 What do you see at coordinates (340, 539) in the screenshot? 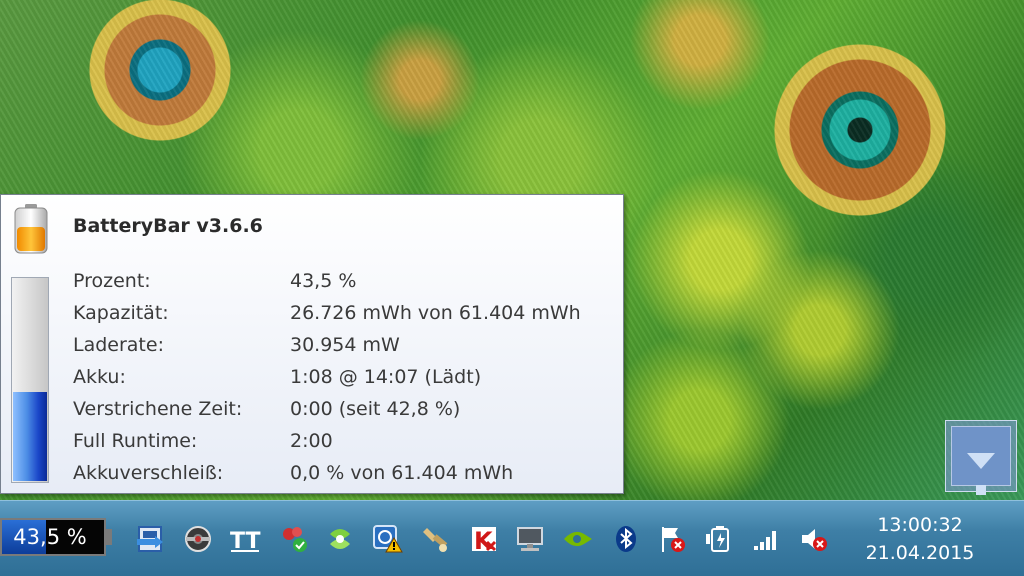
I see `sync-app-icon` at bounding box center [340, 539].